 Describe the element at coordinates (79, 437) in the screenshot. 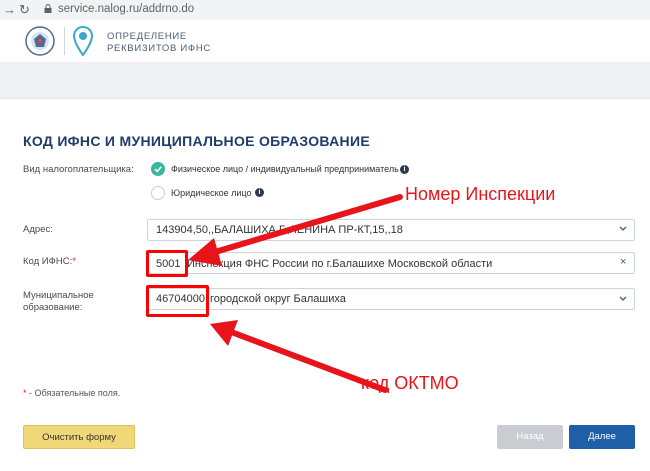

I see `clear-form-button: Очистить форму` at that location.